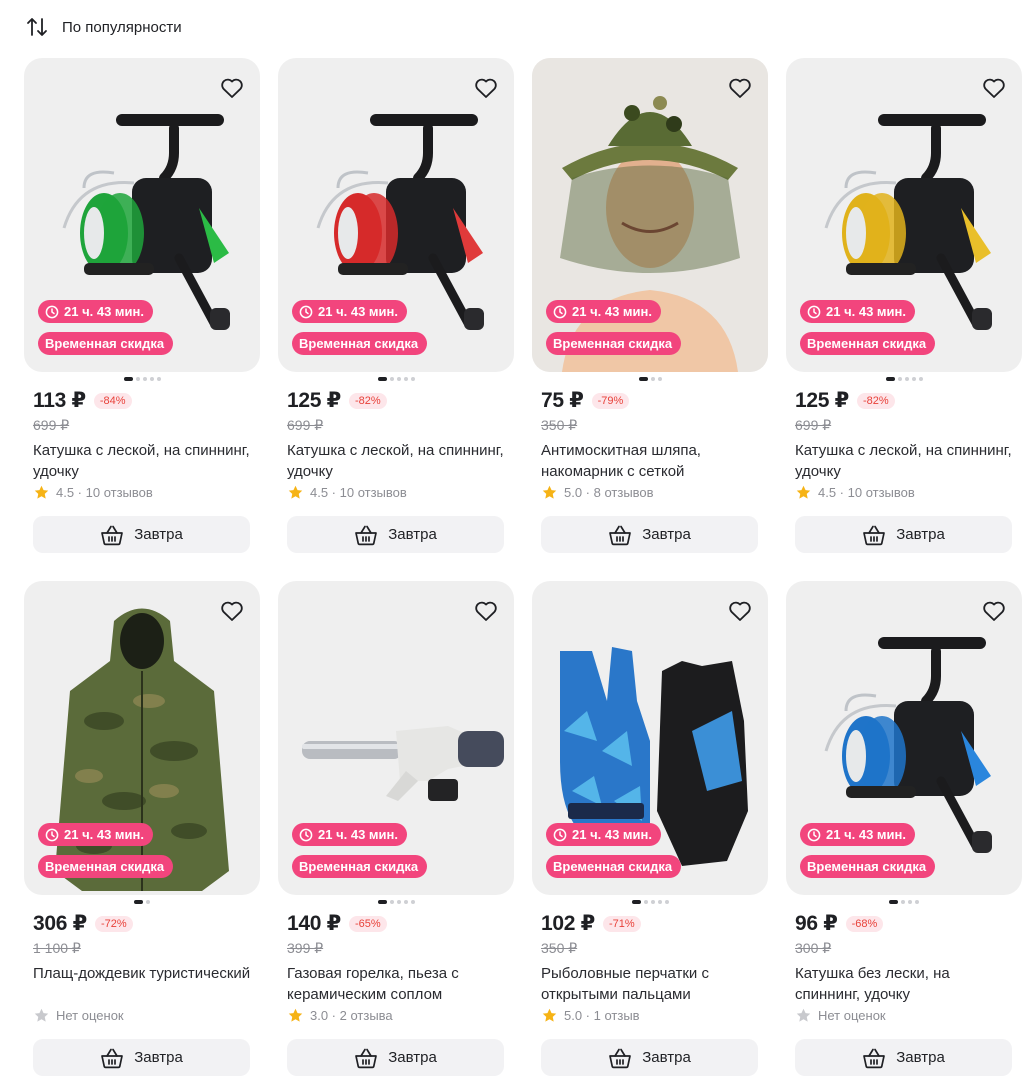  I want to click on old-price: 699 ₽, so click(305, 425).